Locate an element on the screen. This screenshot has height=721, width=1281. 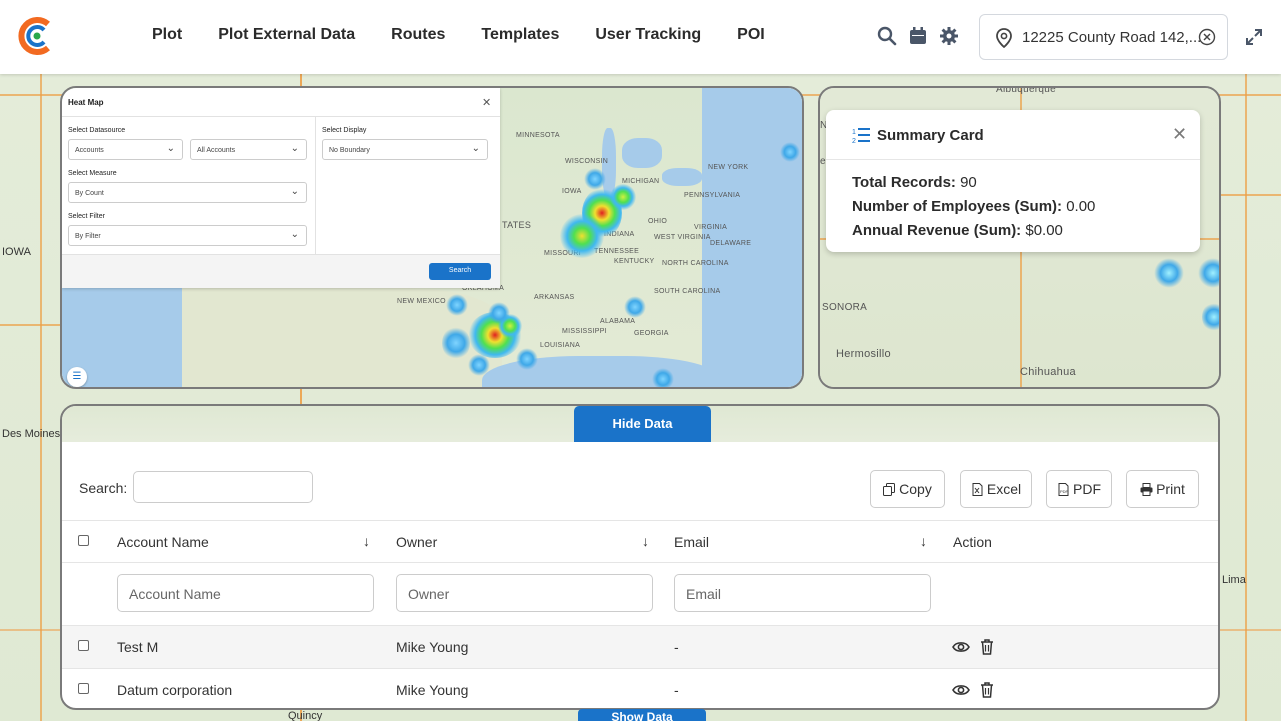
app-logo is located at coordinates (36, 36).